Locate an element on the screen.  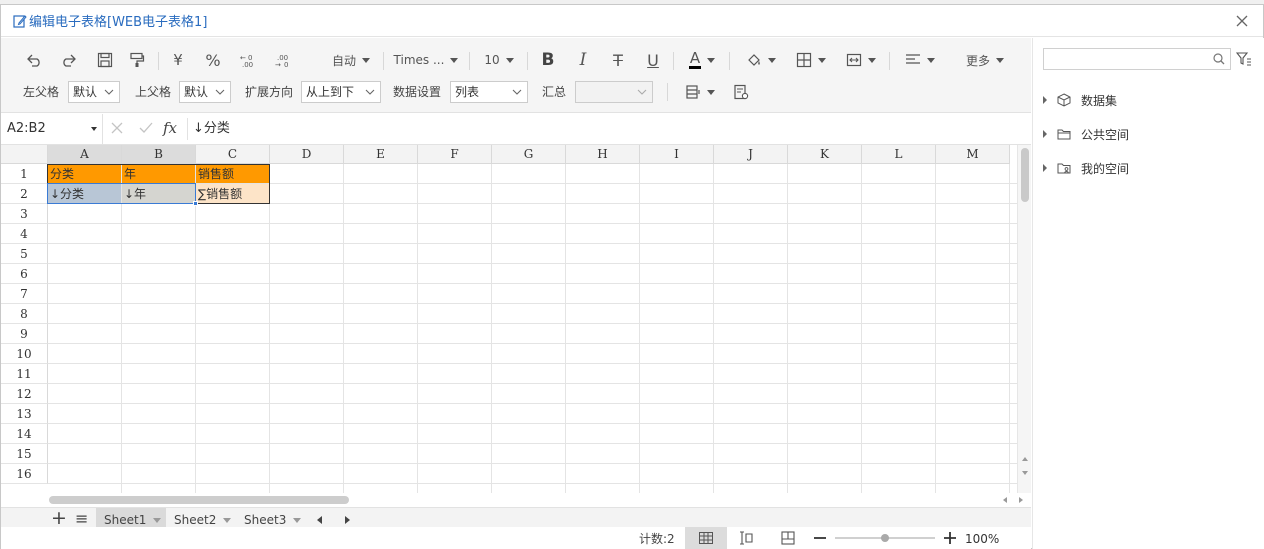
redo-icon is located at coordinates (69, 60).